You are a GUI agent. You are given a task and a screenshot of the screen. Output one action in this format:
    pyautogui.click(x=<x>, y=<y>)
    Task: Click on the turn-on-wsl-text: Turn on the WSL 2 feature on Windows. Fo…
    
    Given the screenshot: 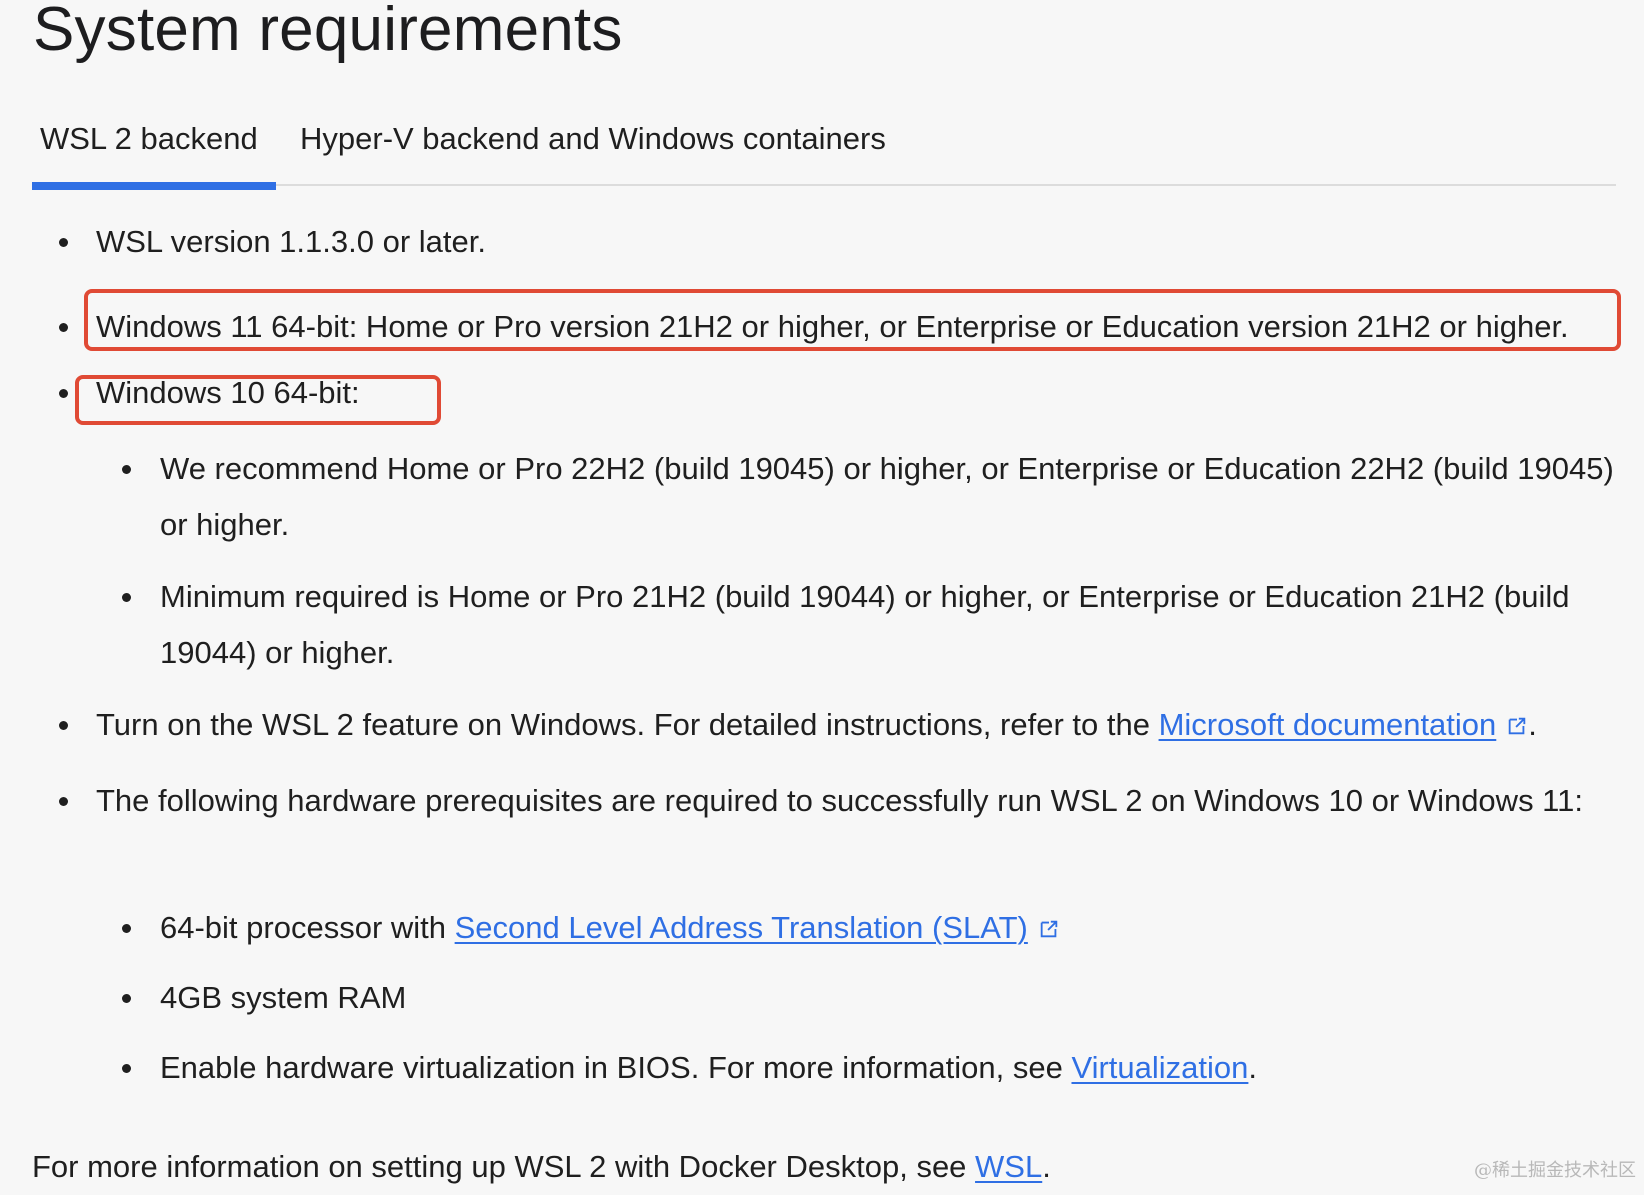 What is the action you would take?
    pyautogui.click(x=627, y=724)
    